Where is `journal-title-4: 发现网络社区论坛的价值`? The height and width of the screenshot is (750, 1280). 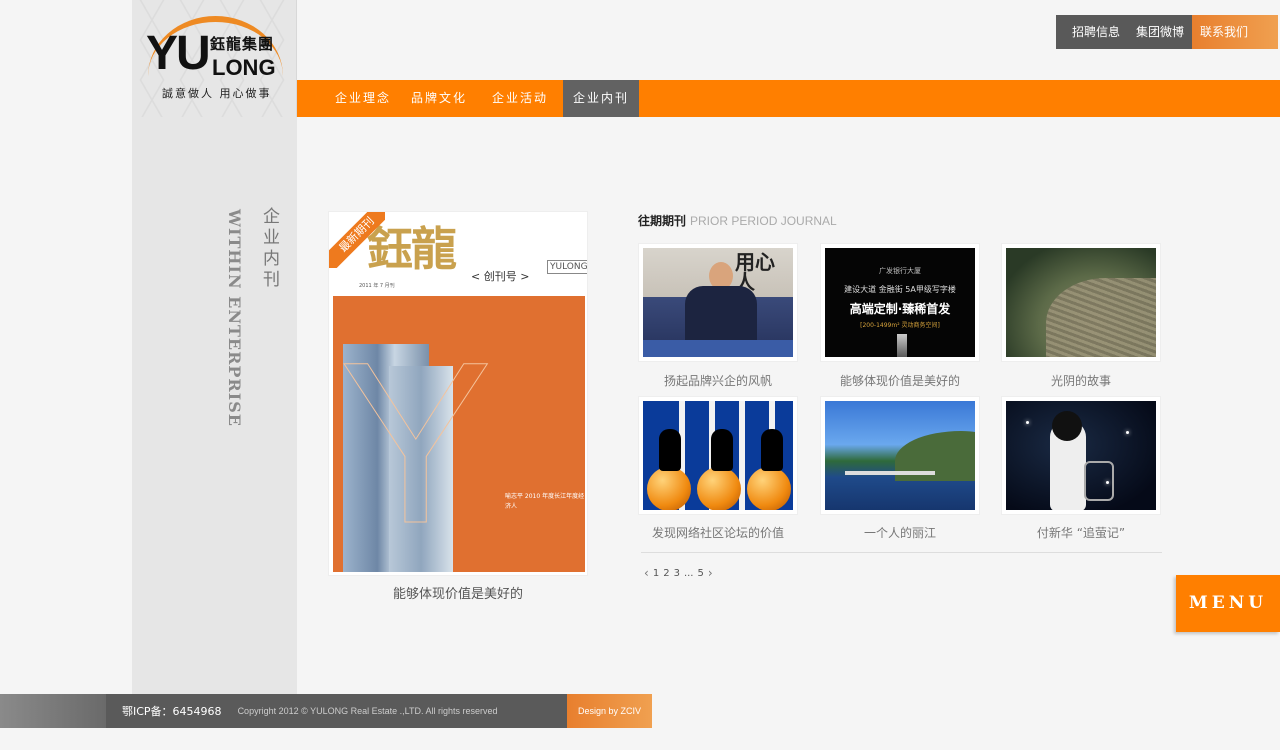 journal-title-4: 发现网络社区论坛的价值 is located at coordinates (718, 532).